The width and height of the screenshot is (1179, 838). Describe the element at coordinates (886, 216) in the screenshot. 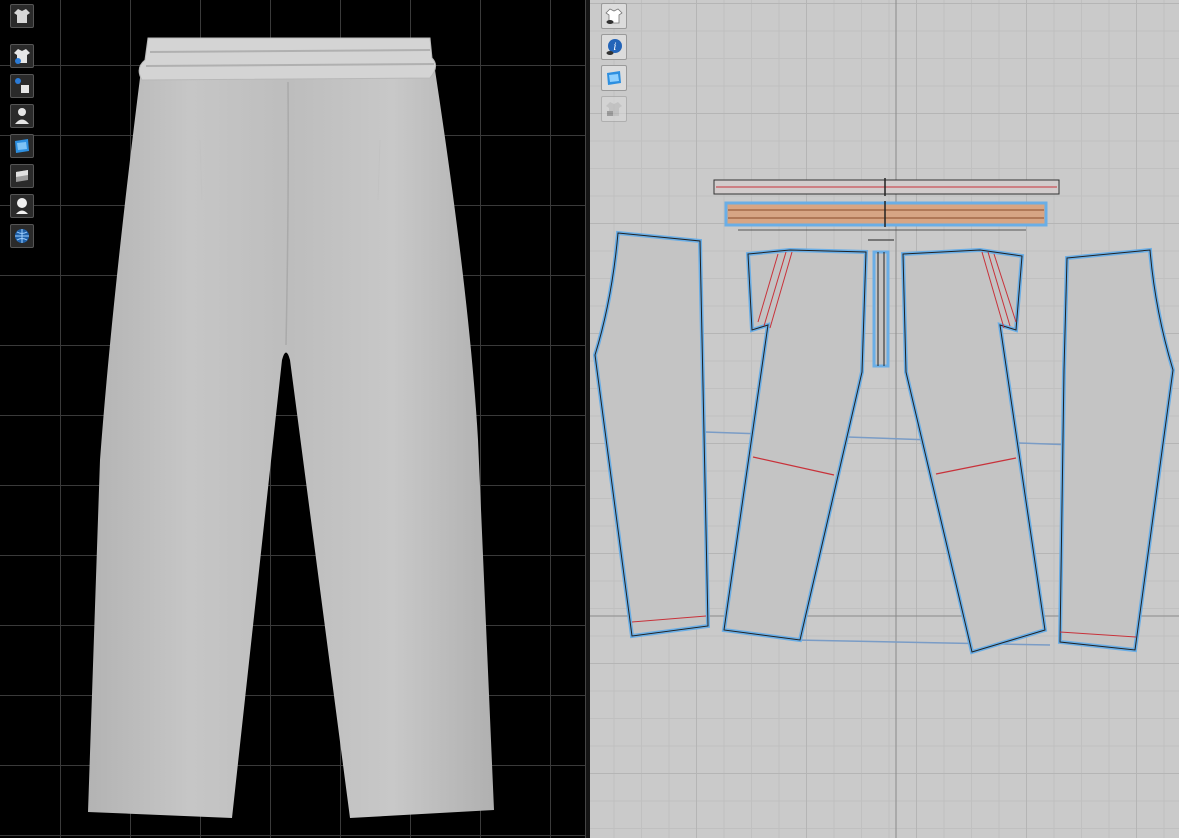

I see `waistband-bottom-piece` at that location.